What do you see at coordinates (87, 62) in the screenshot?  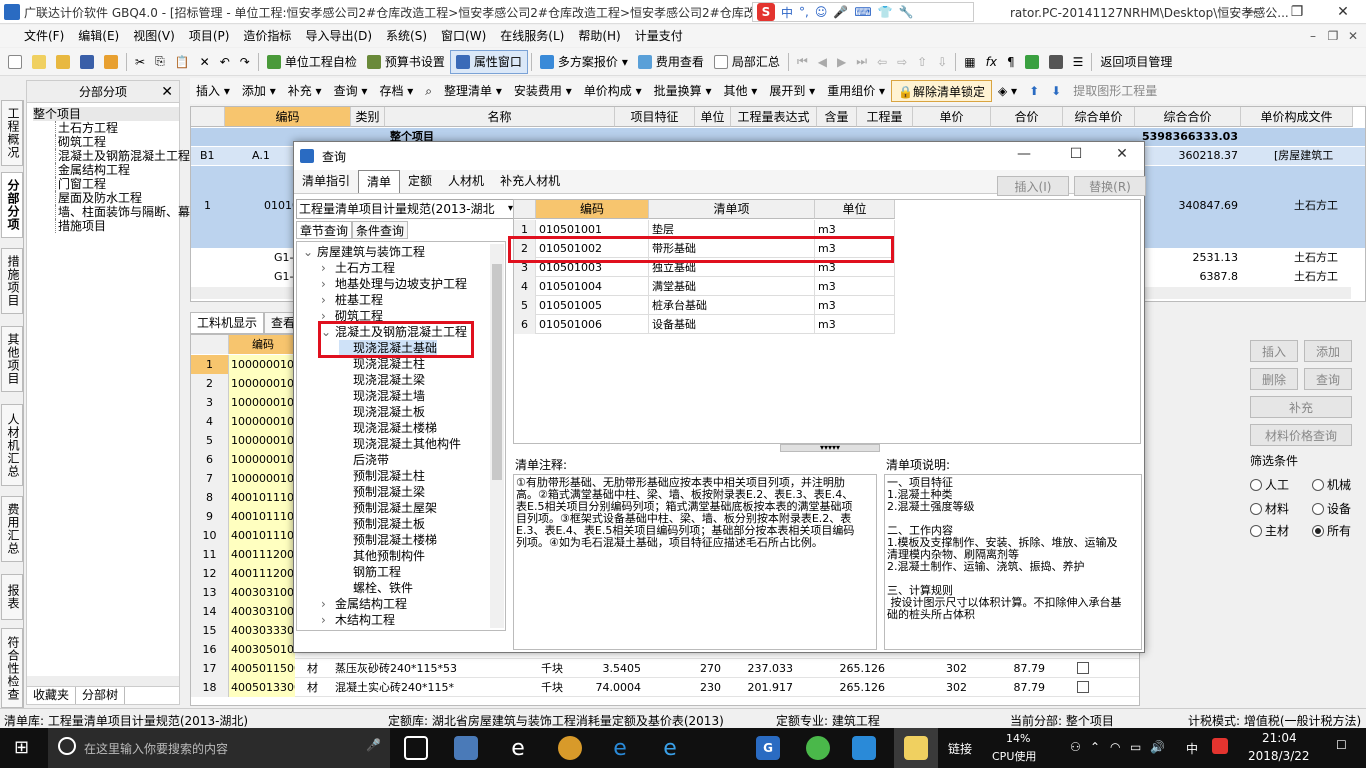 I see `save-icon` at bounding box center [87, 62].